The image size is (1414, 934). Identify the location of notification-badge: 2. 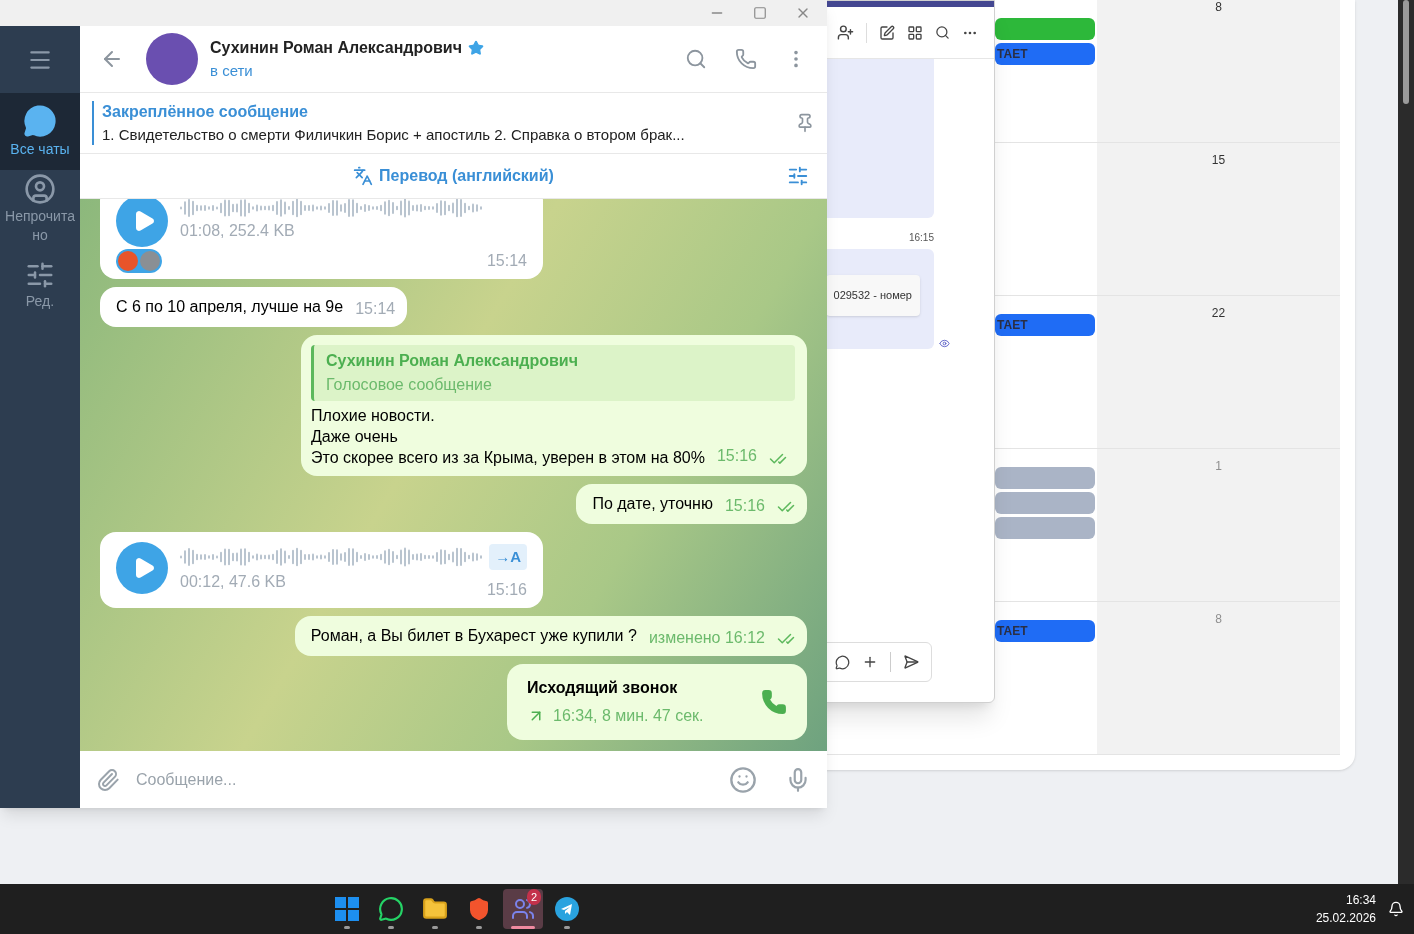
(533, 897).